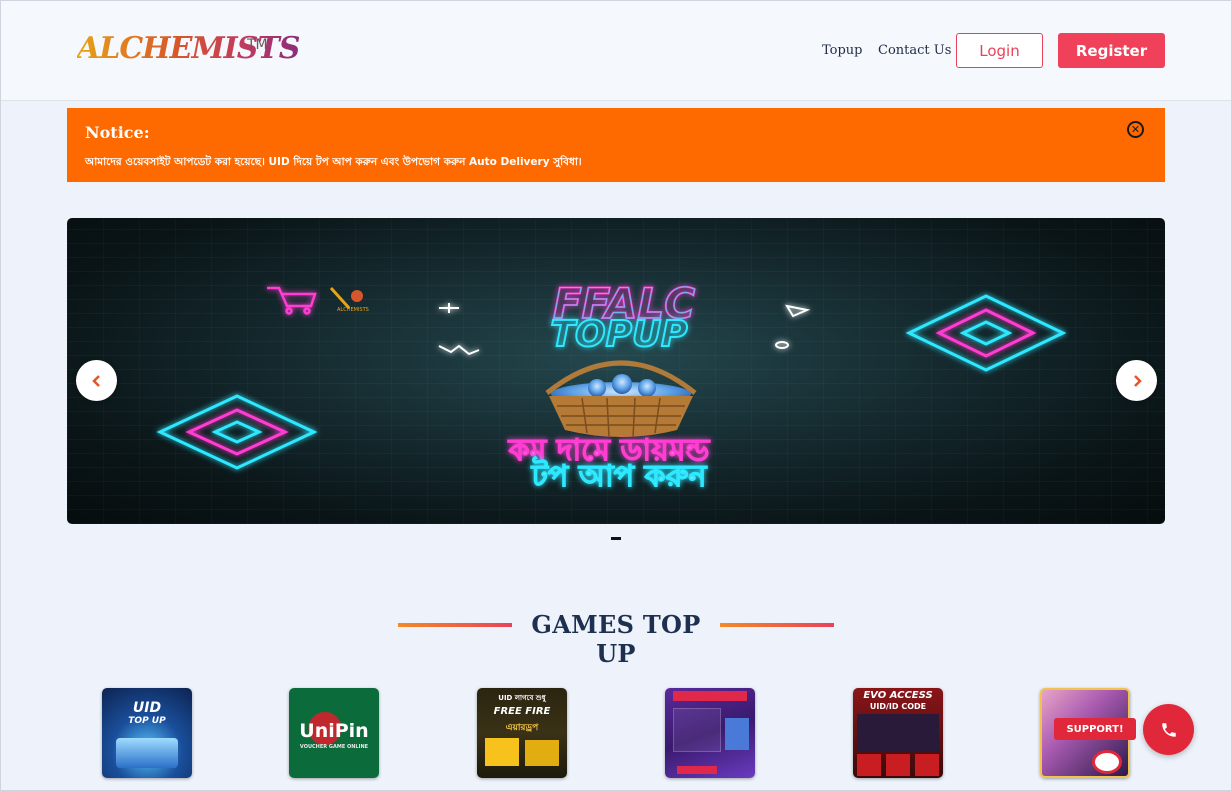  What do you see at coordinates (914, 50) in the screenshot?
I see `nav-contact-link: Contact Us` at bounding box center [914, 50].